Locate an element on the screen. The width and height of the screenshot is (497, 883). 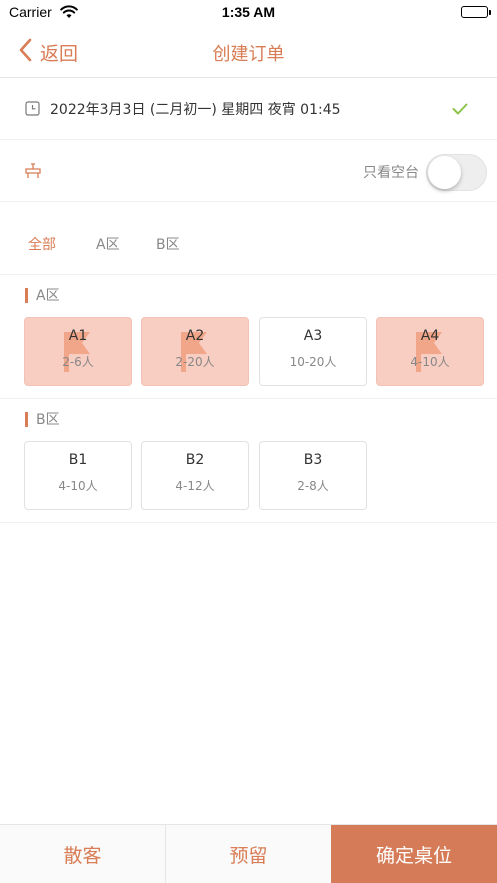
table-capacity: 4-12人 is located at coordinates (195, 486).